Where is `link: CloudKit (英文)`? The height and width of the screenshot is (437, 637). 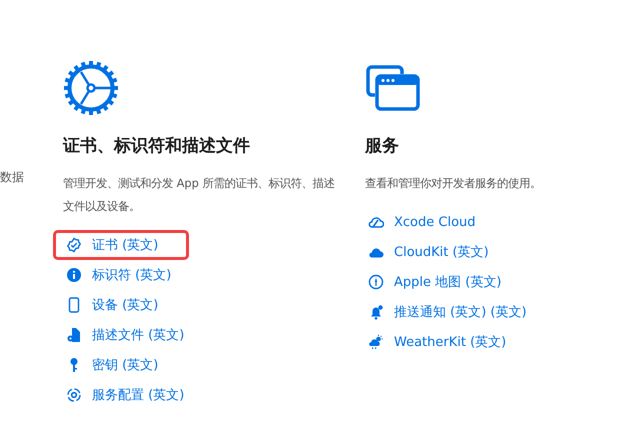 link: CloudKit (英文) is located at coordinates (437, 252).